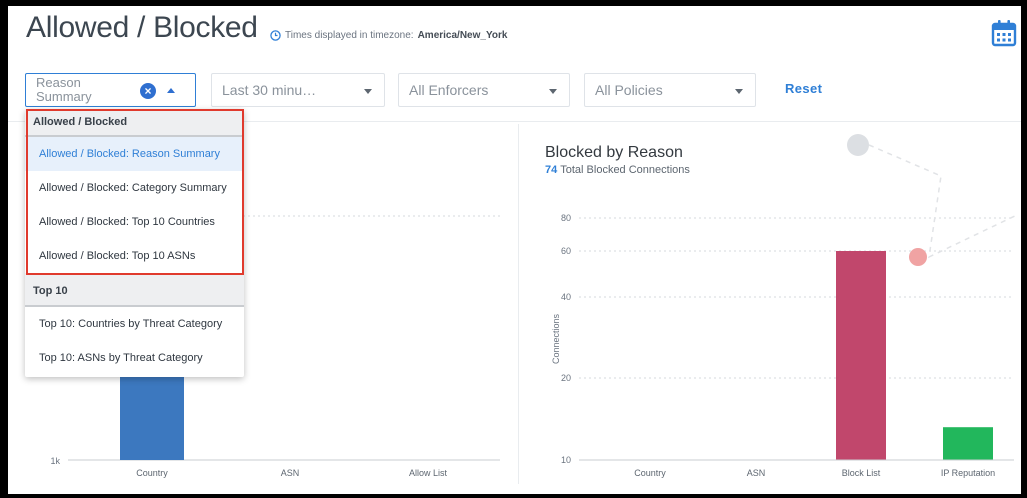 The width and height of the screenshot is (1027, 498). I want to click on y-tick-label: 20, so click(566, 378).